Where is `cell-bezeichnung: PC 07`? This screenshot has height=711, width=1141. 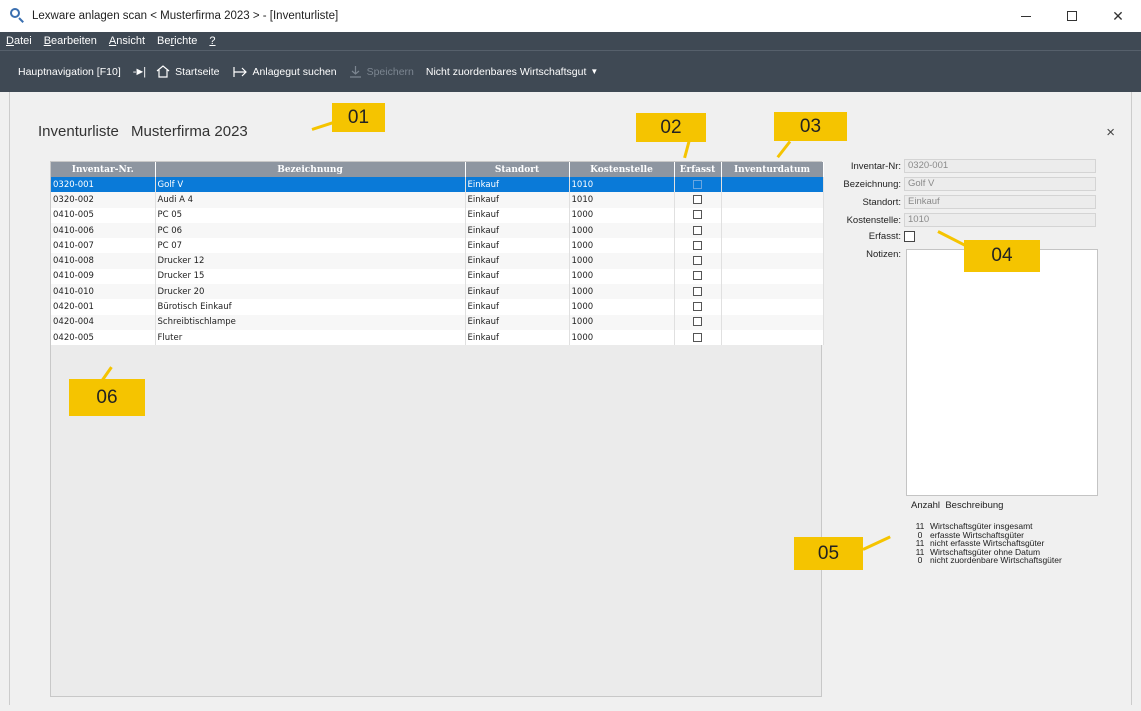 cell-bezeichnung: PC 07 is located at coordinates (310, 246).